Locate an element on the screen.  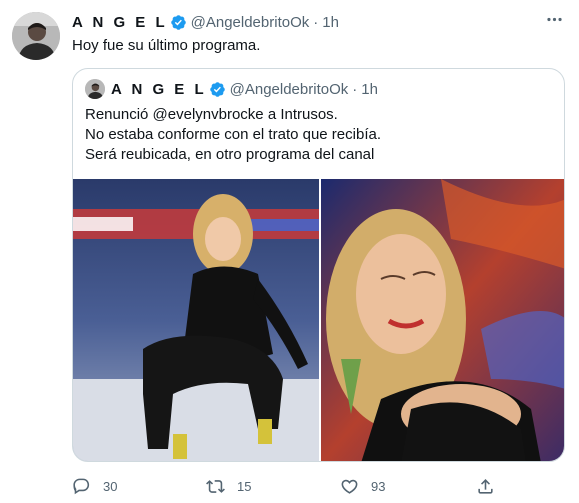
quoted-author-name: A N G E L is located at coordinates (159, 89).